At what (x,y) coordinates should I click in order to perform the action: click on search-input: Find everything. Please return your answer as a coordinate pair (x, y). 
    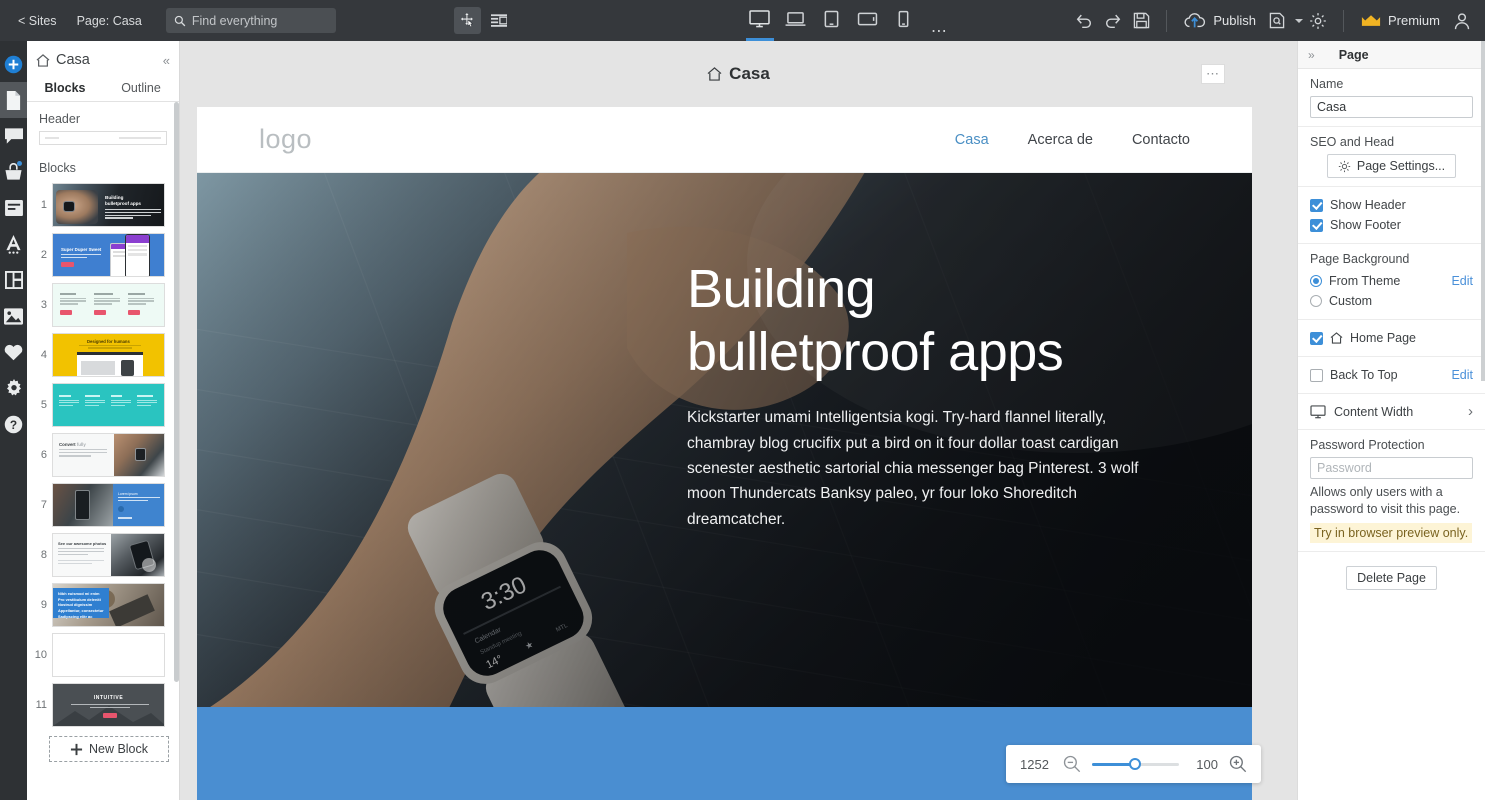
    Looking at the image, I should click on (250, 20).